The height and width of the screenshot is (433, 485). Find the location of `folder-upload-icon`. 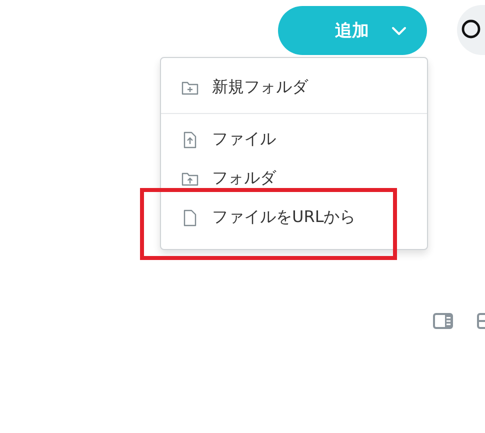

folder-upload-icon is located at coordinates (190, 178).